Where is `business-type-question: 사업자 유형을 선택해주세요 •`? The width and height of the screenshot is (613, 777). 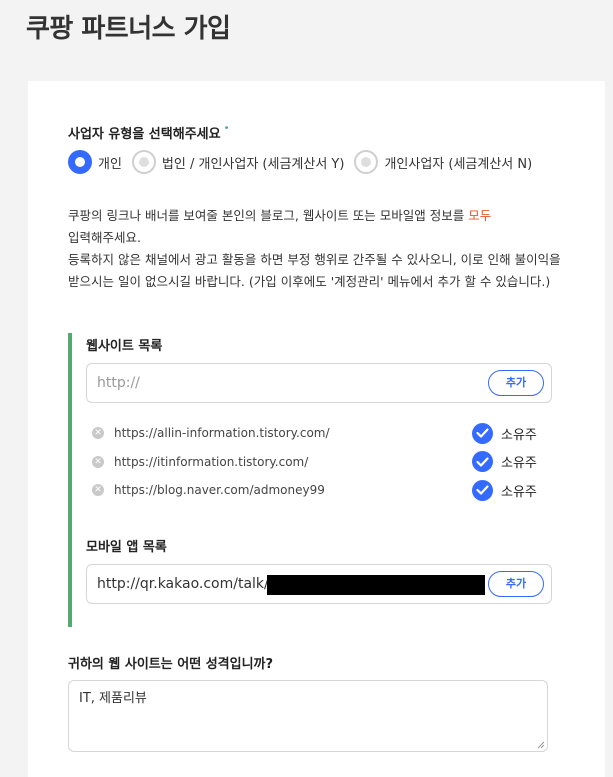
business-type-question: 사업자 유형을 선택해주세요 • is located at coordinates (148, 132).